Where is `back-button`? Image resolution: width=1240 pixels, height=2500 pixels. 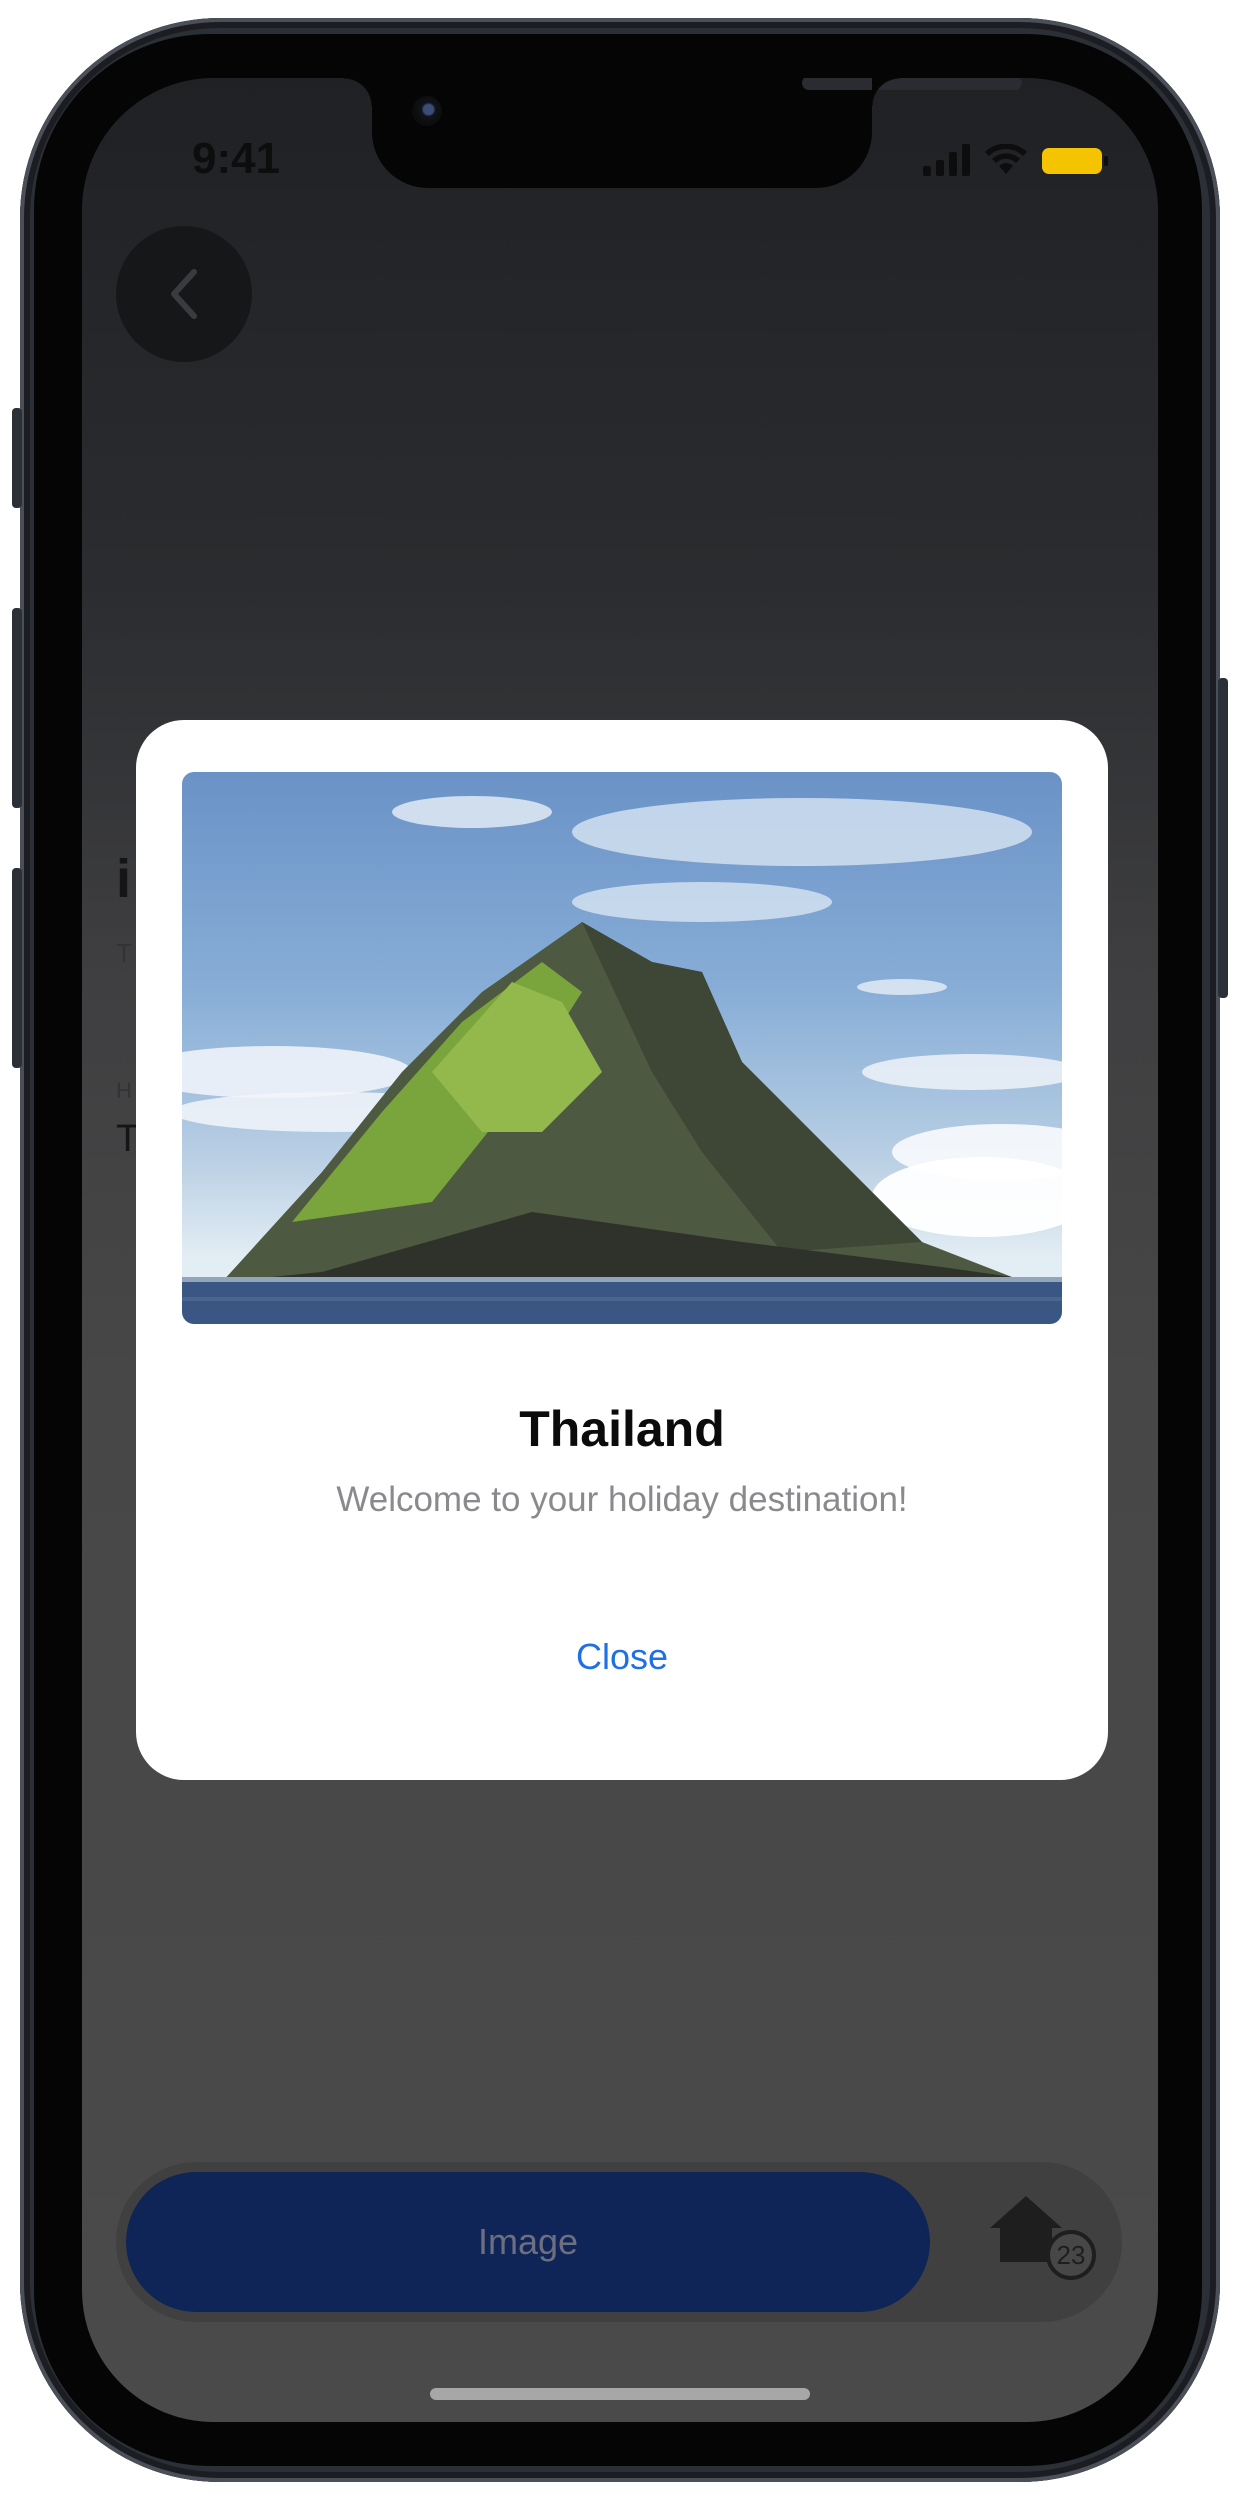
back-button is located at coordinates (184, 294).